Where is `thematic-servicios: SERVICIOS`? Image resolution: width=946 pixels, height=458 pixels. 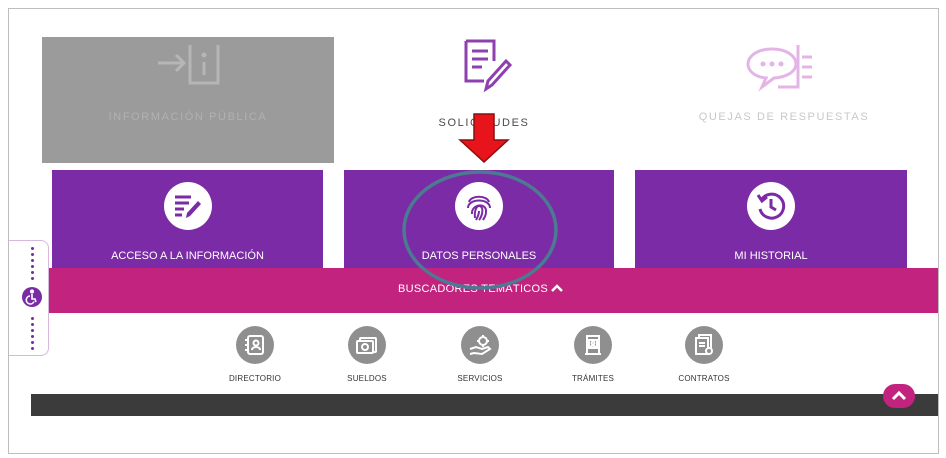 thematic-servicios: SERVICIOS is located at coordinates (480, 354).